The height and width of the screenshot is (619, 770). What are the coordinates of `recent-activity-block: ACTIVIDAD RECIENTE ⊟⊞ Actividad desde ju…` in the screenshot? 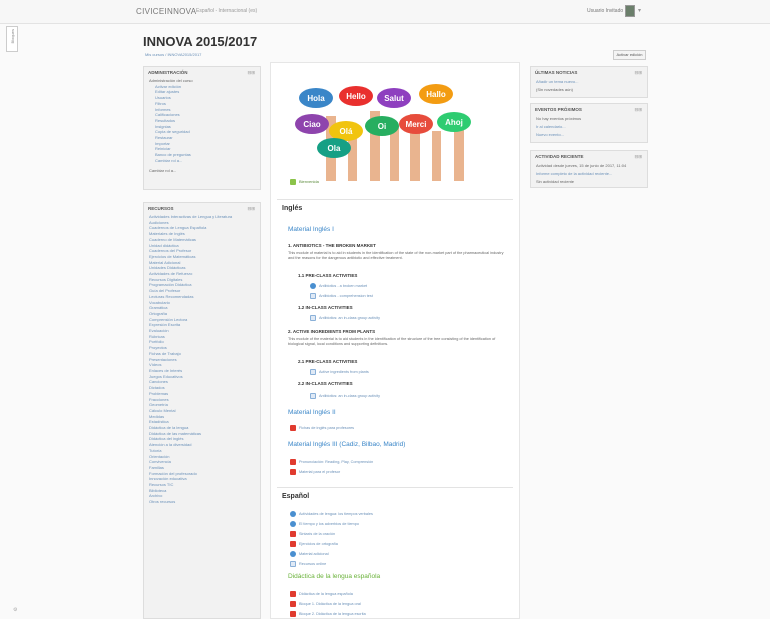 It's located at (589, 169).